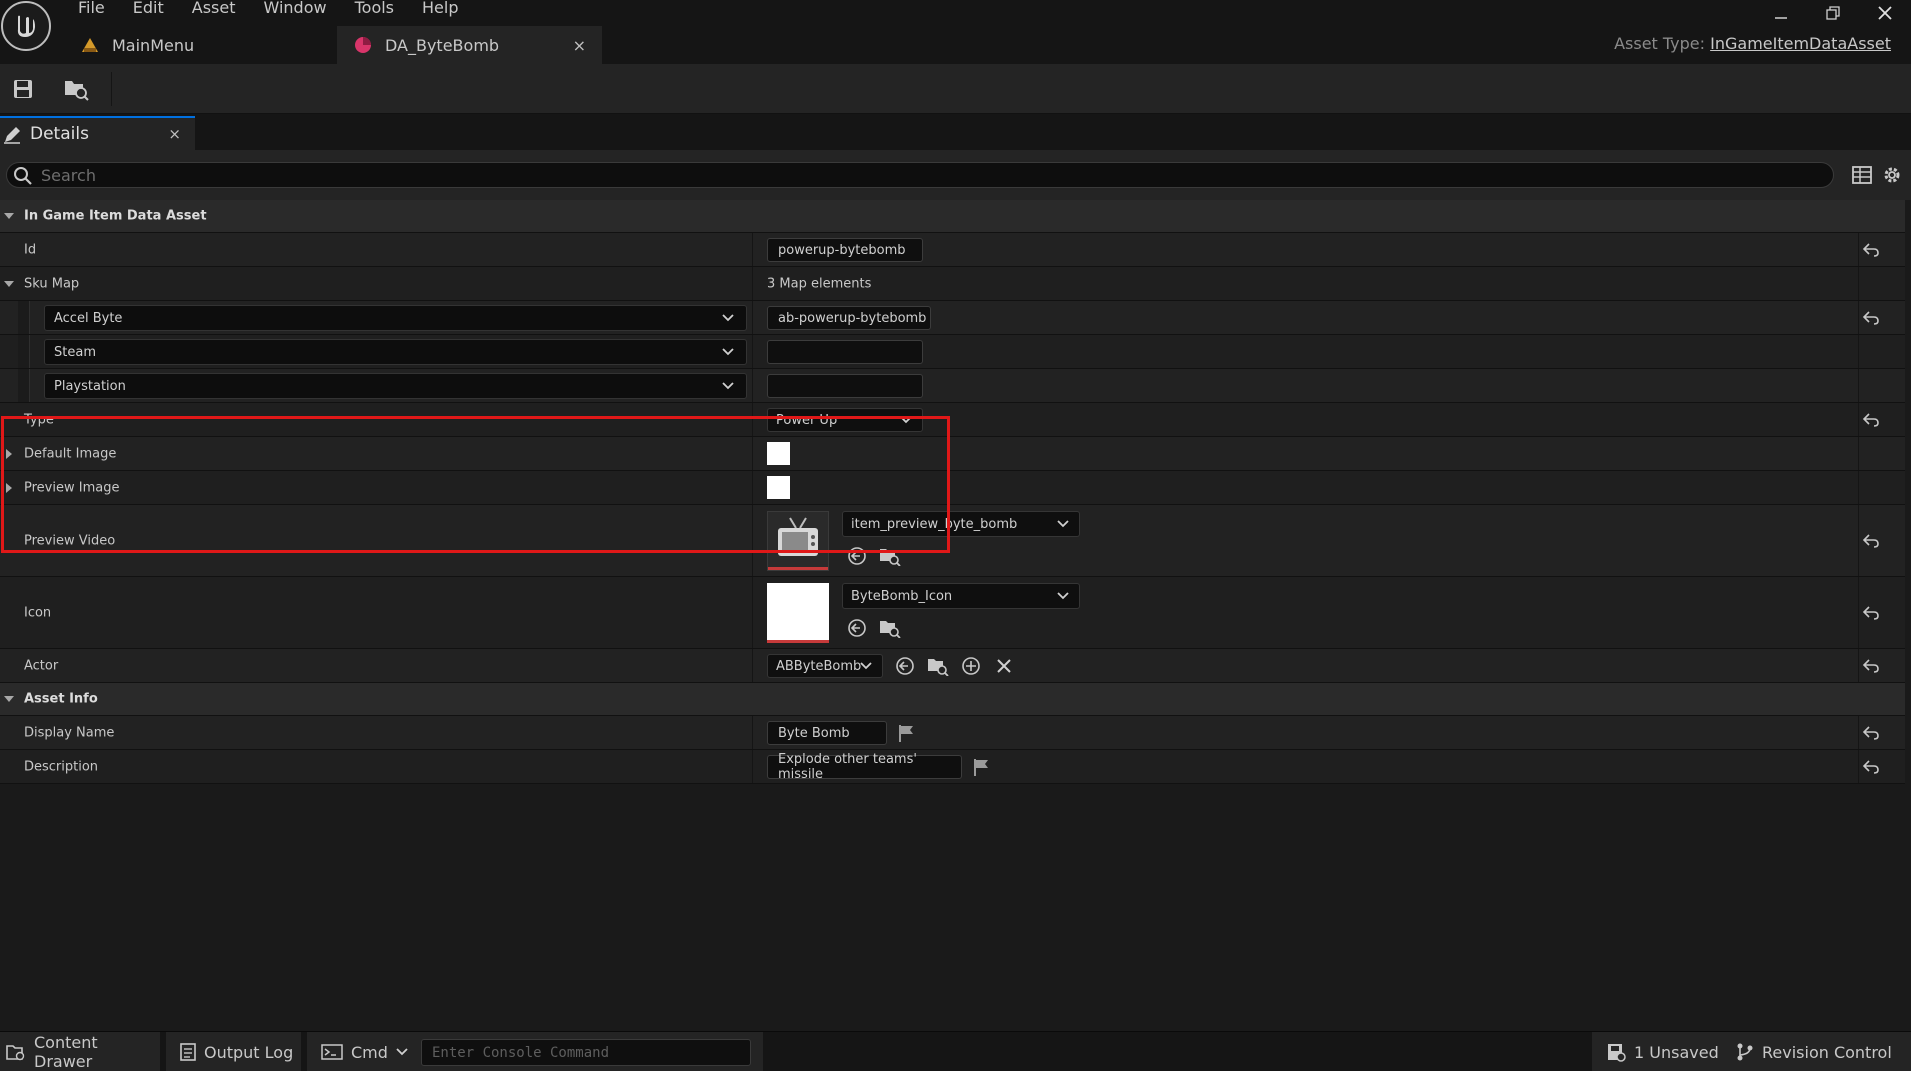  What do you see at coordinates (59, 134) in the screenshot?
I see `details-tab-label: Details` at bounding box center [59, 134].